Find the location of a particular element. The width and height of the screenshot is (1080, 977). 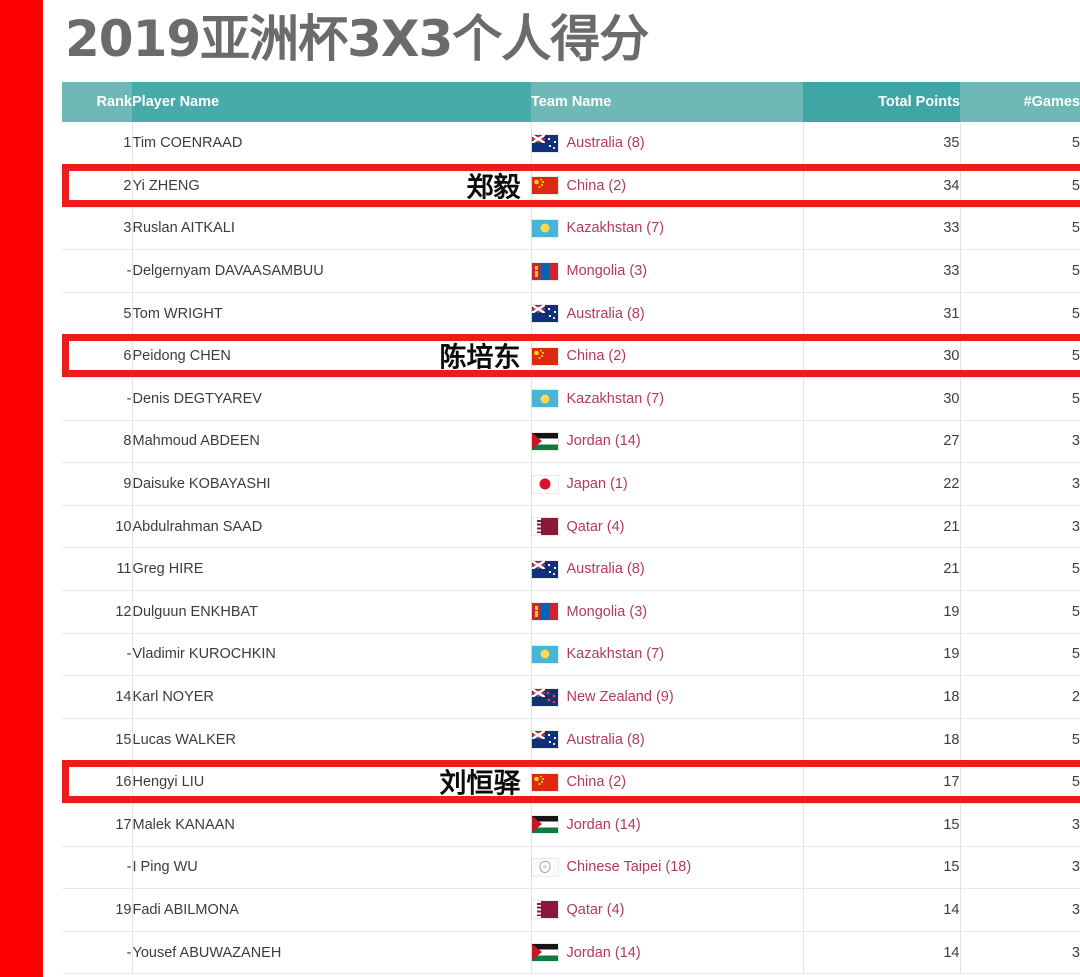

cell-rank: 17 is located at coordinates (97, 825).